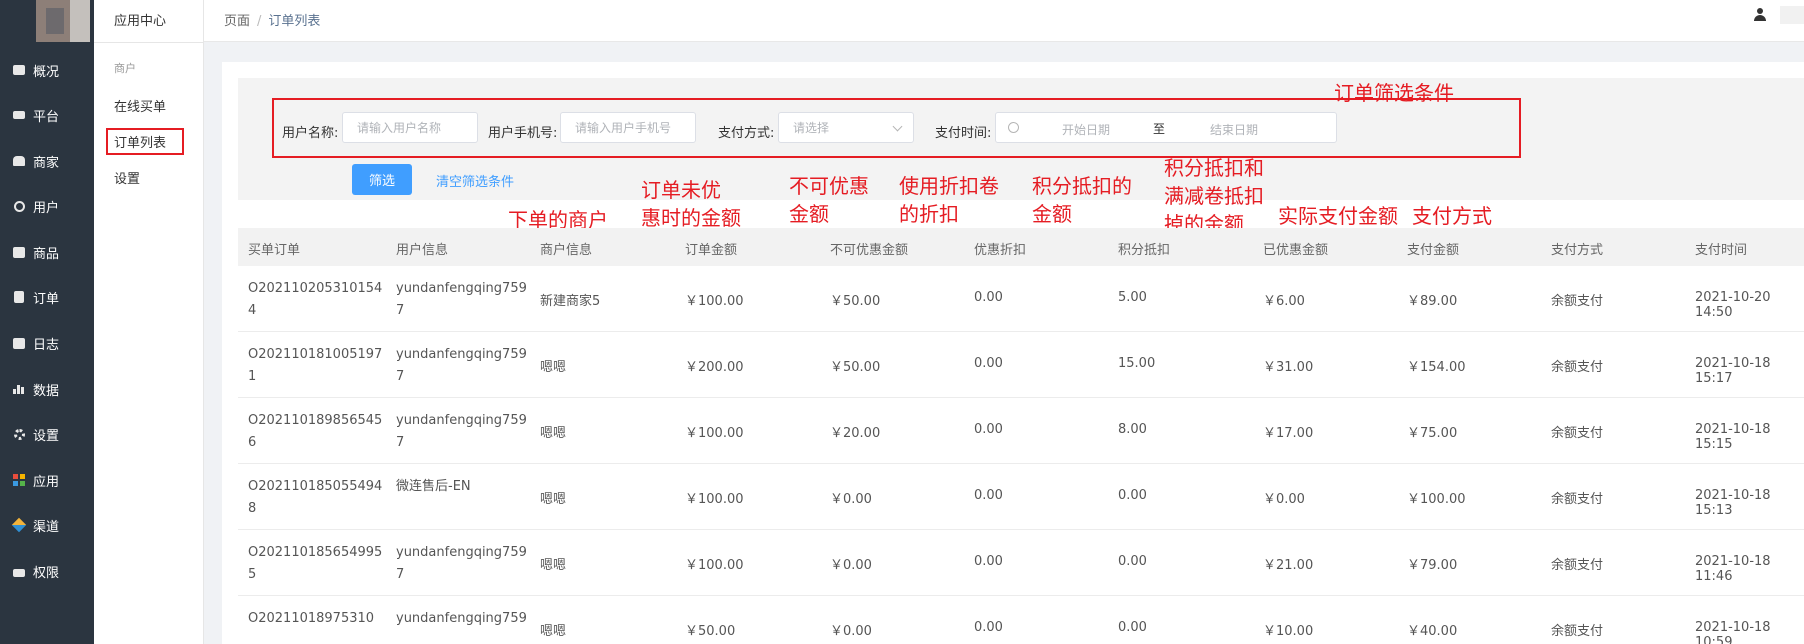  What do you see at coordinates (570, 301) in the screenshot?
I see `cell-merchant: 新建商家5` at bounding box center [570, 301].